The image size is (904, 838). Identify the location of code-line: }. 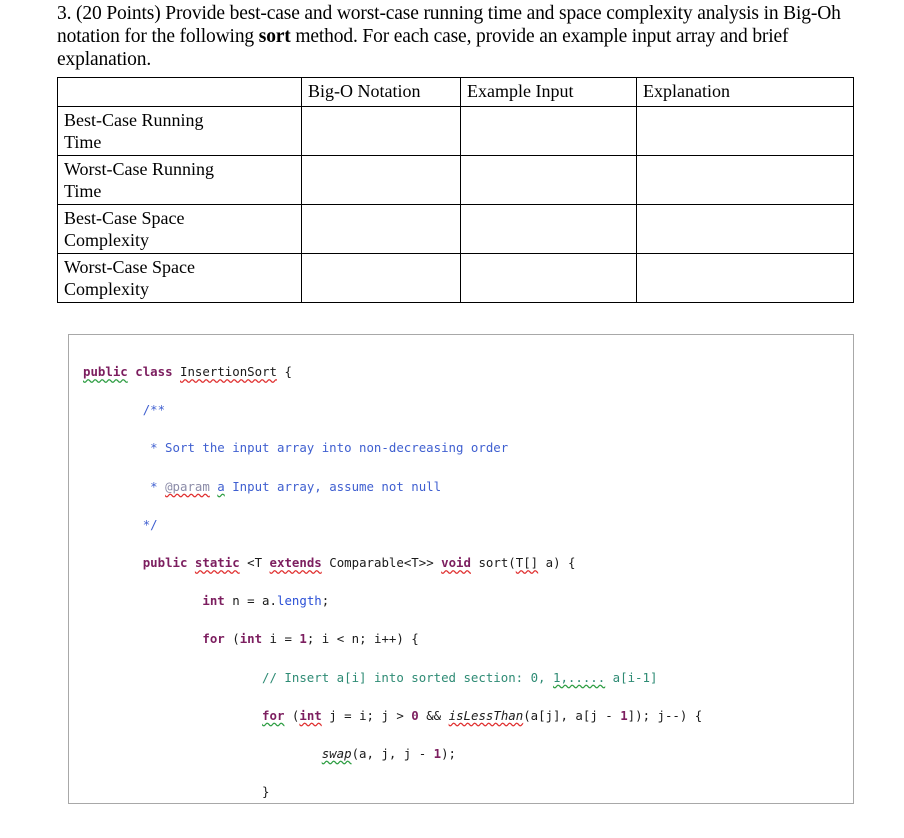
(266, 792).